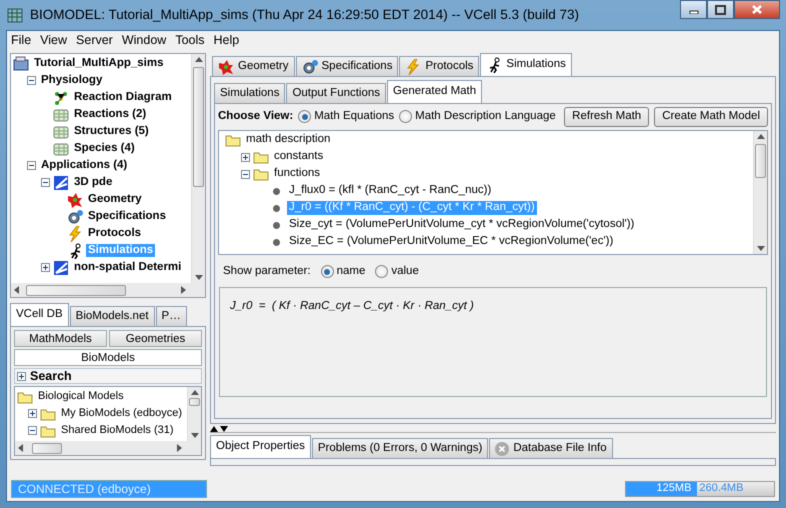 This screenshot has width=786, height=508. I want to click on equation-text: J_r0 = ( Kf · RanC_cyt – C_cyt · Kr · Ran_cyt ), so click(352, 306).